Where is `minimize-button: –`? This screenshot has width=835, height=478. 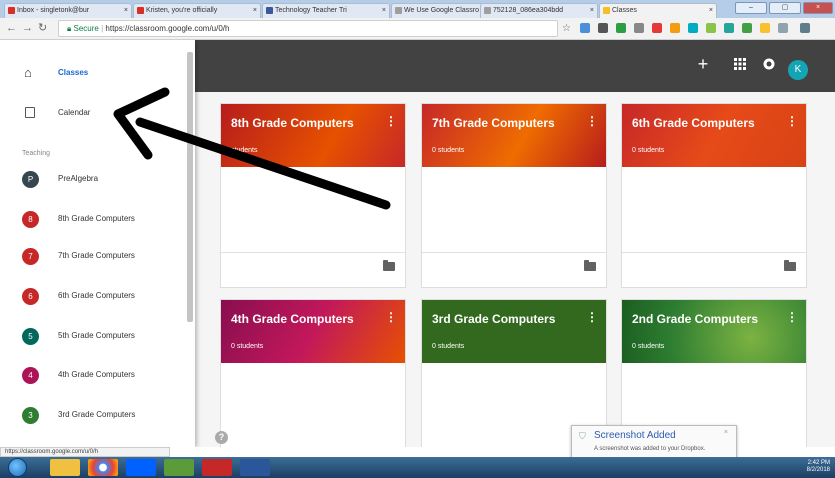 minimize-button: – is located at coordinates (751, 8).